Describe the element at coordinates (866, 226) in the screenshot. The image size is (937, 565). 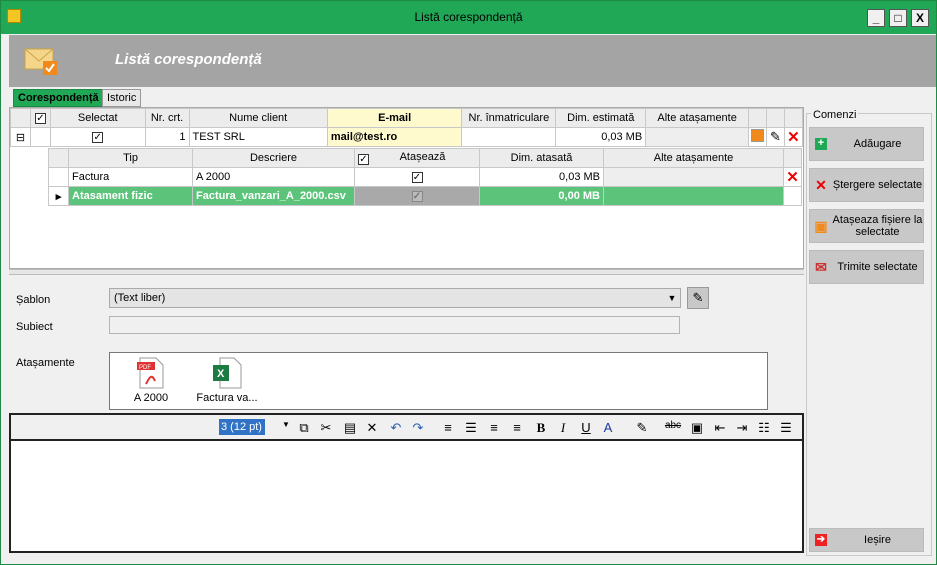
I see `attach-files-button: ▣ Atașeaza fișiere la selectate` at that location.